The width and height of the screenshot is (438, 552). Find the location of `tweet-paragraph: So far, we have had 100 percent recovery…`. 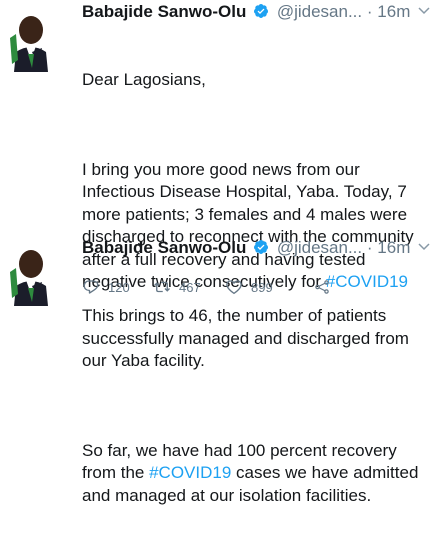

tweet-paragraph: So far, we have had 100 percent recovery… is located at coordinates (256, 474).